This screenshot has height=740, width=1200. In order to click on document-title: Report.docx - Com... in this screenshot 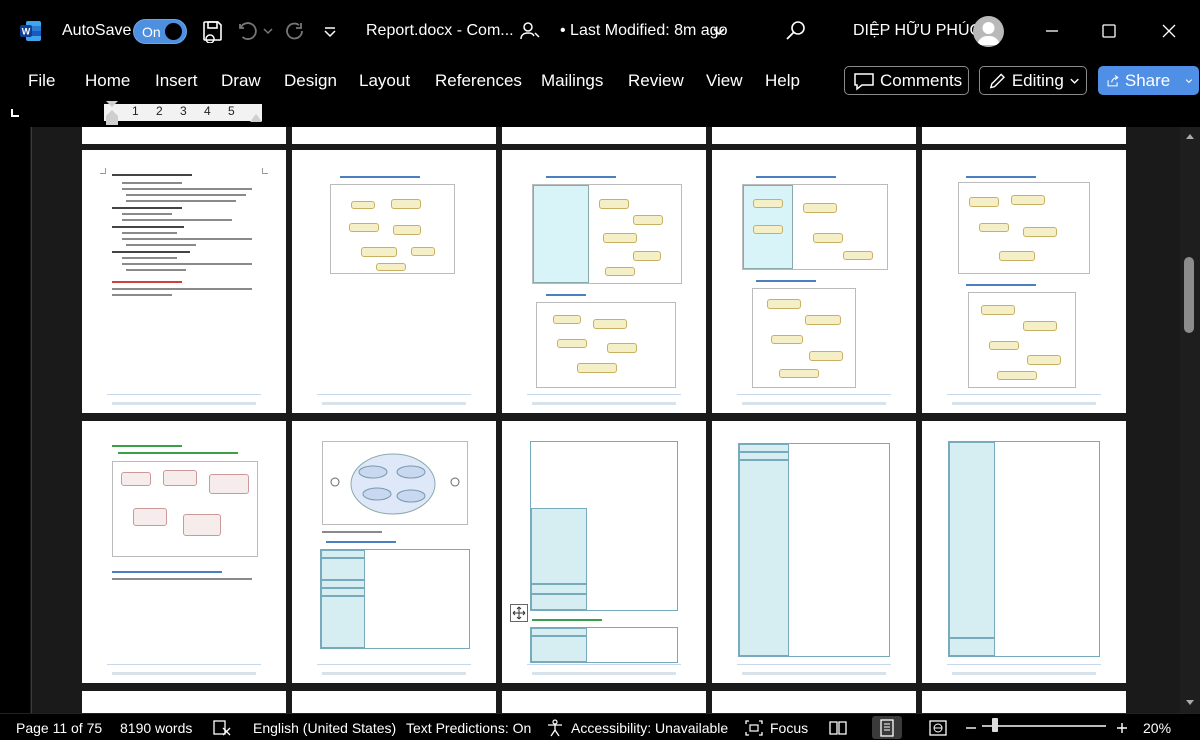, I will do `click(440, 31)`.